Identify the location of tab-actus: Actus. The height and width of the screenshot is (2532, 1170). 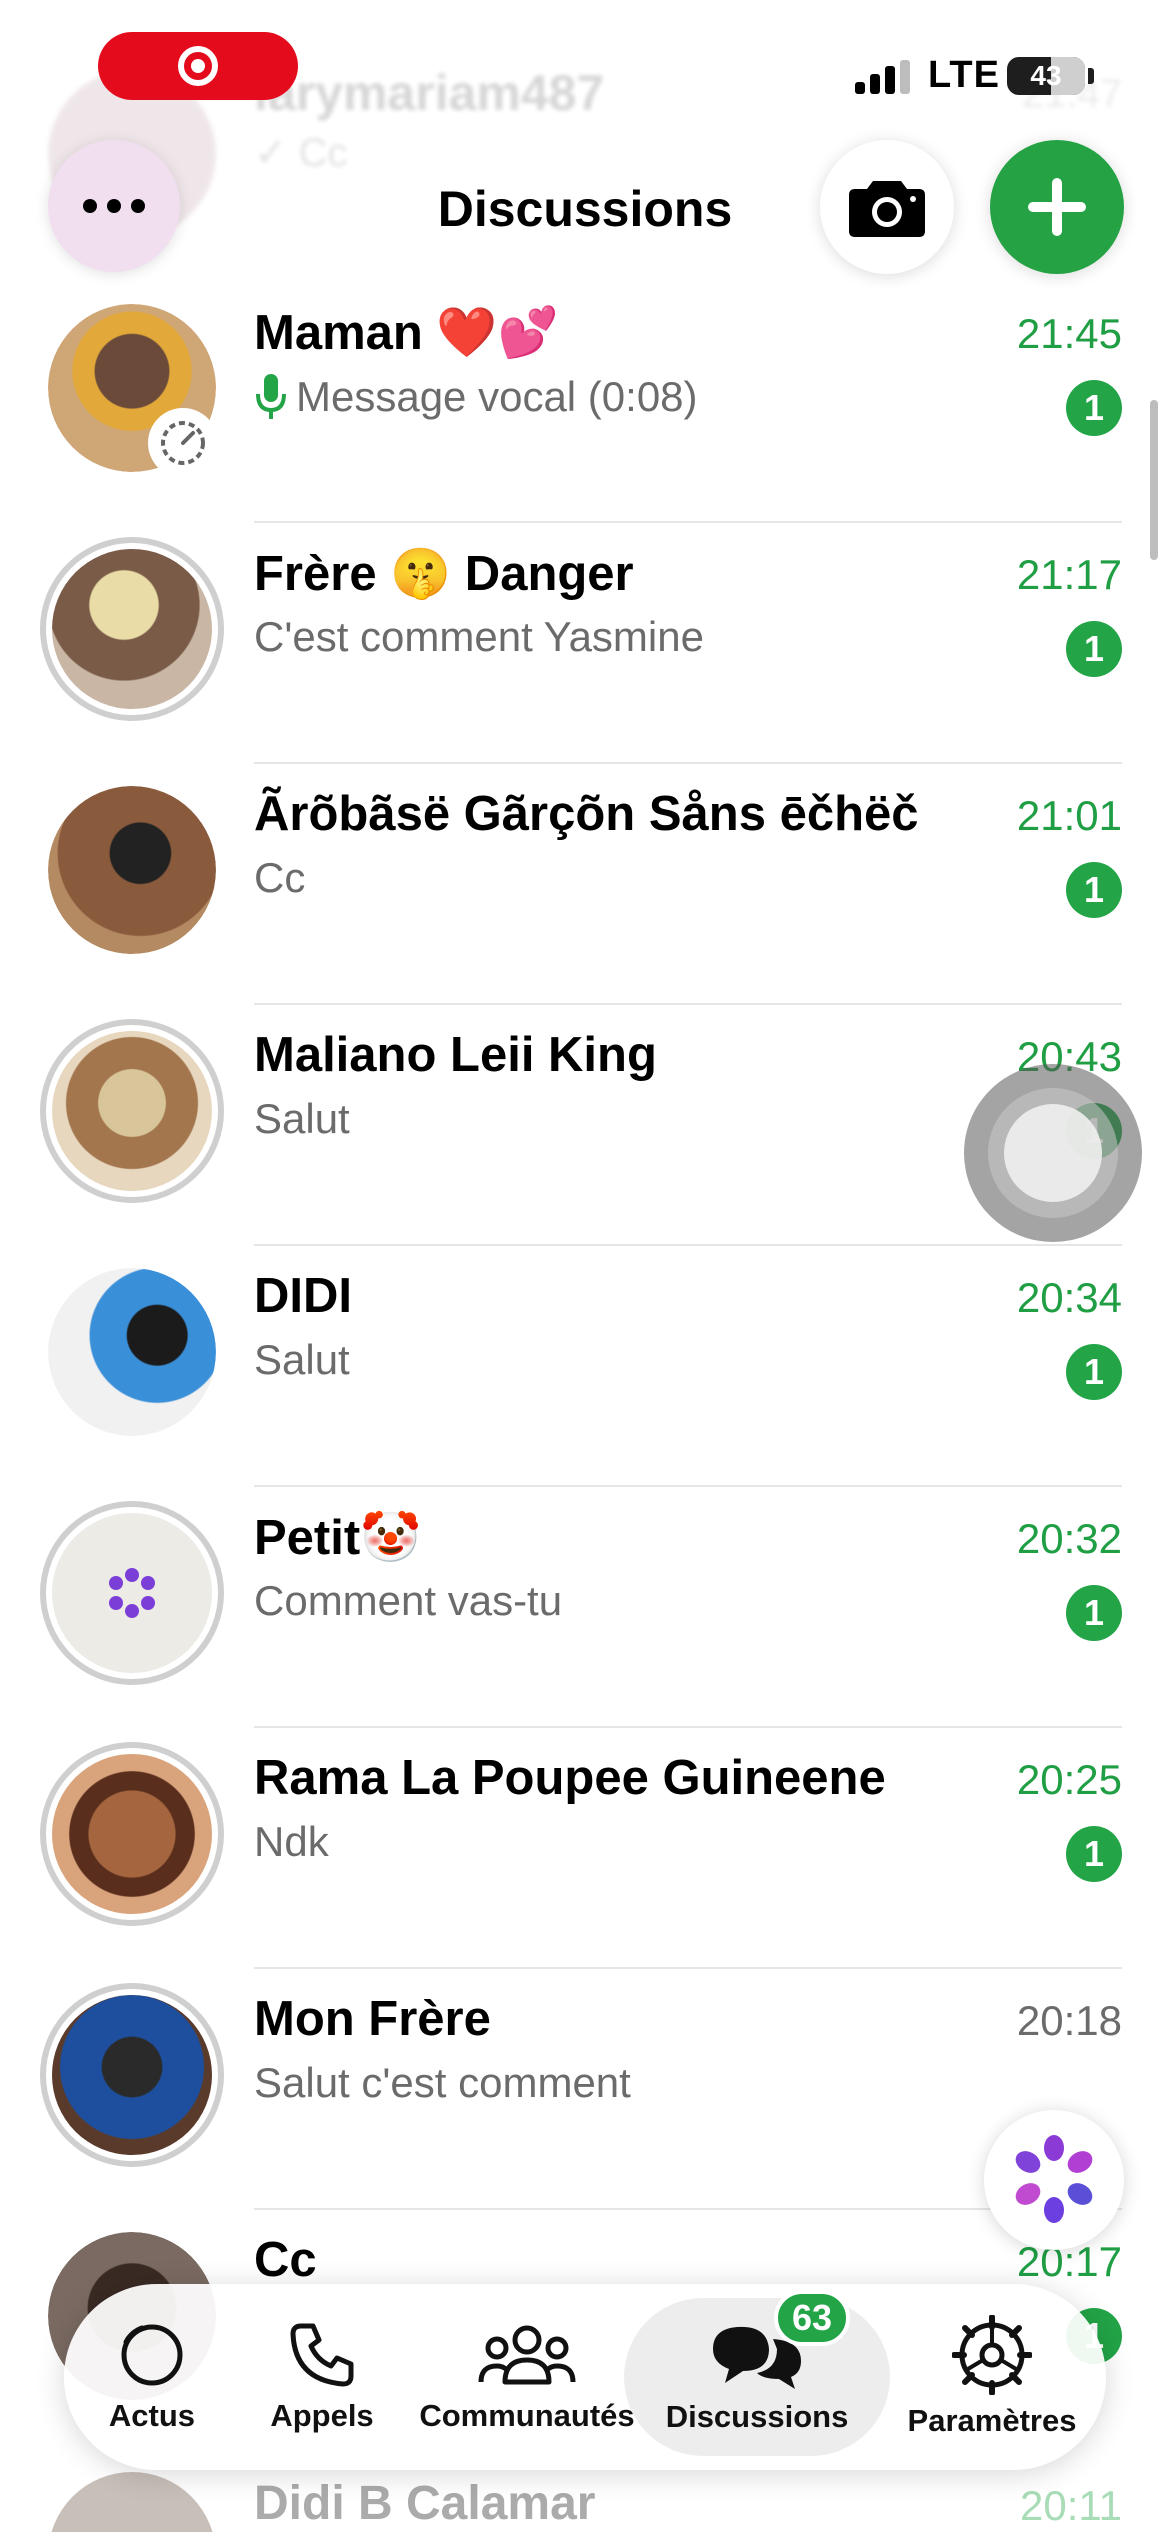
(152, 2377).